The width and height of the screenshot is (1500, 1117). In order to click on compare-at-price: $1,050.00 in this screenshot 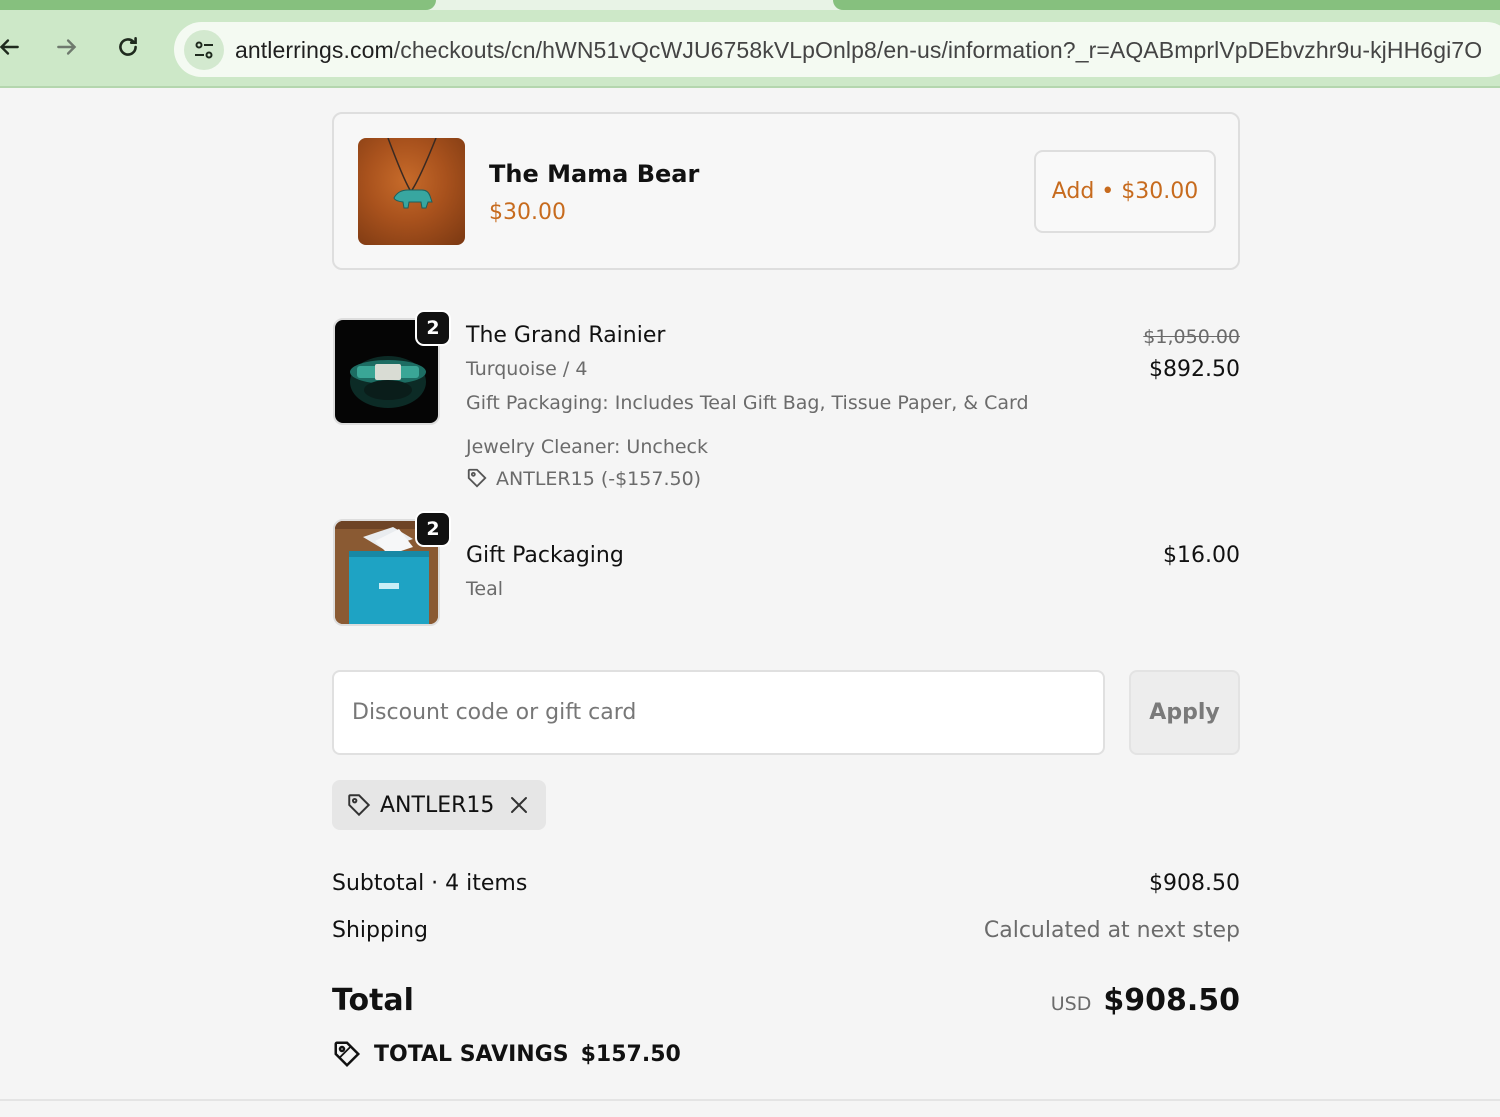, I will do `click(1191, 337)`.